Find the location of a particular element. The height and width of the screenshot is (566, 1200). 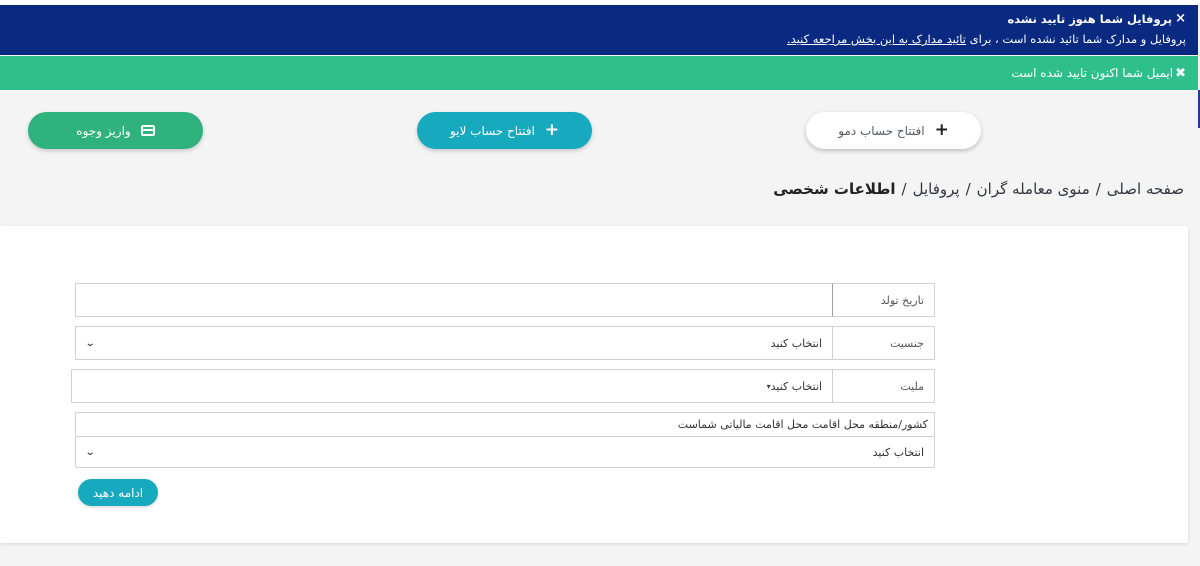

email-verified-alert: ✖ ایمیل شما اکنون تایید شده است is located at coordinates (599, 73).